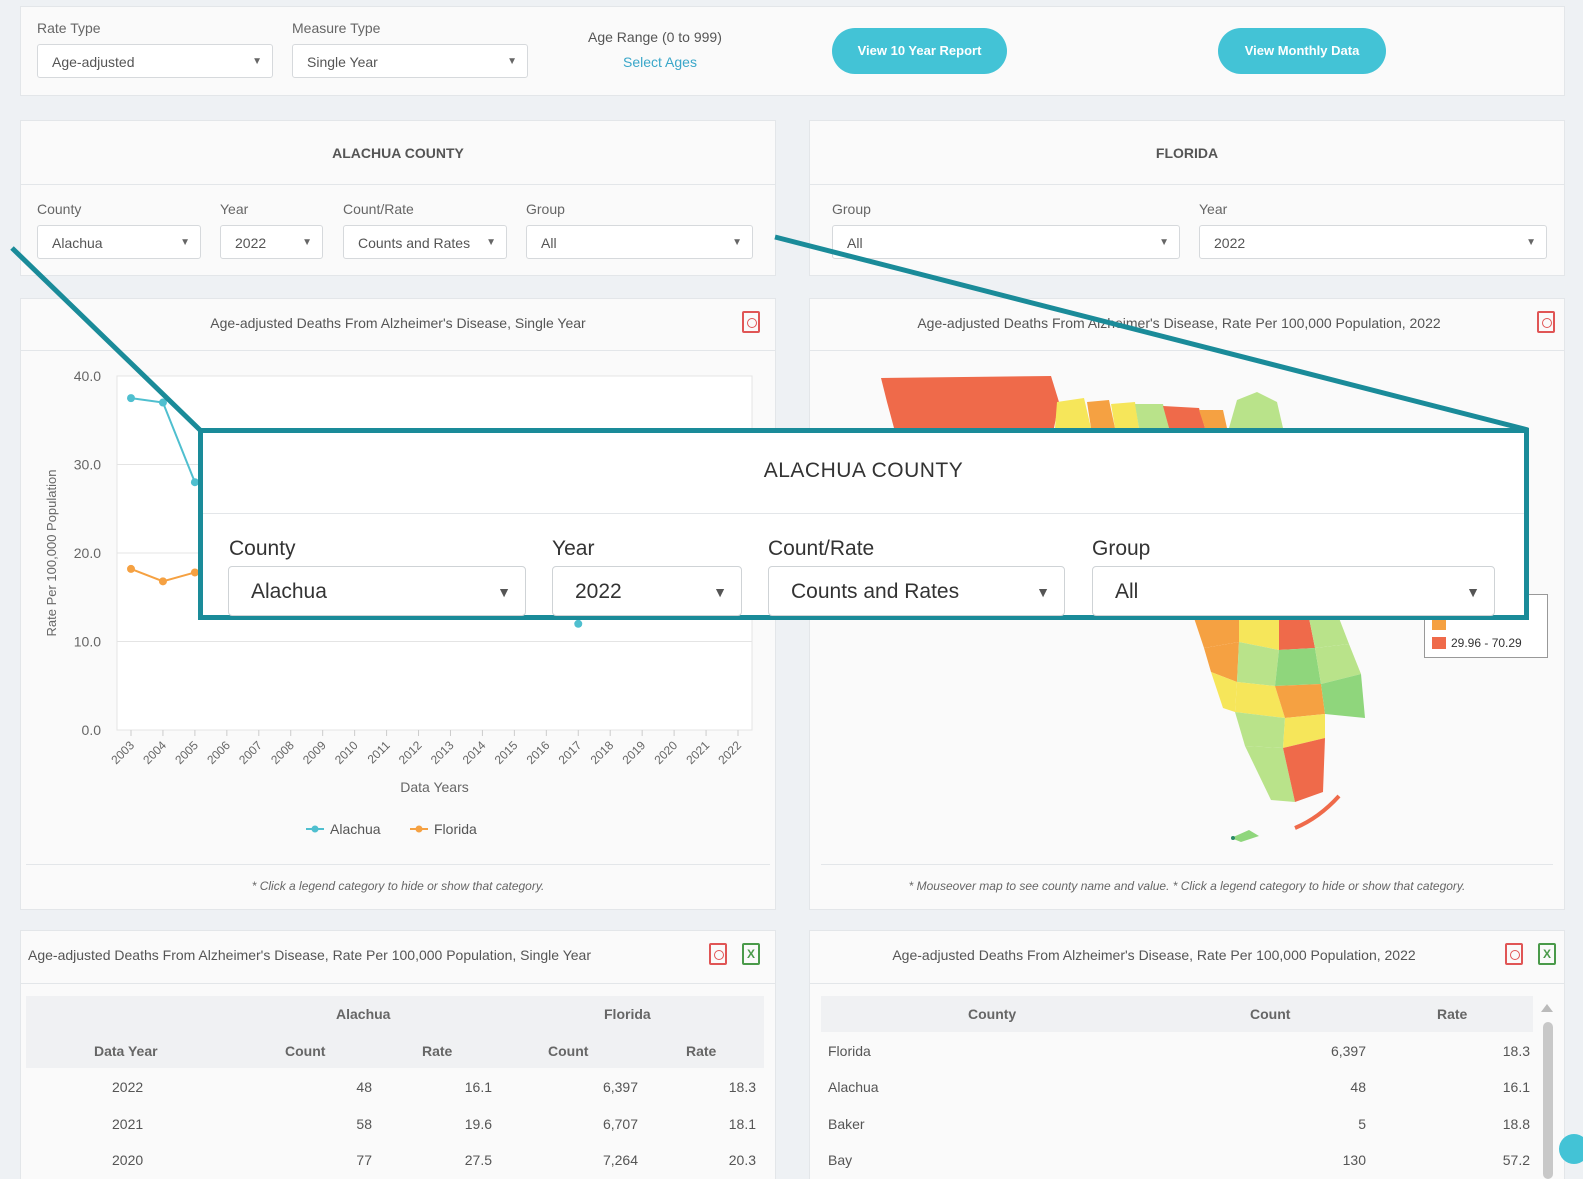  I want to click on zoom-count-rate-select: Counts and Rates ▼, so click(916, 591).